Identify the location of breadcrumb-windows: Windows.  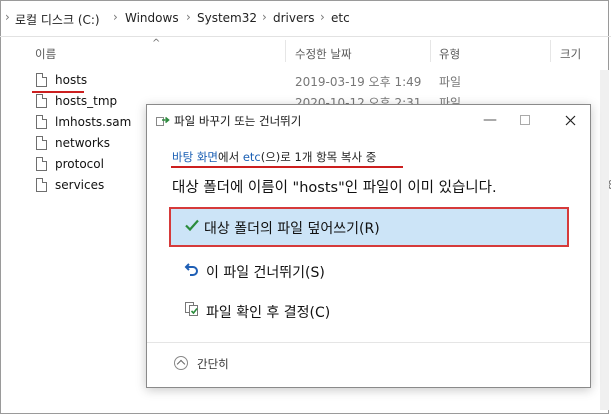
(152, 18).